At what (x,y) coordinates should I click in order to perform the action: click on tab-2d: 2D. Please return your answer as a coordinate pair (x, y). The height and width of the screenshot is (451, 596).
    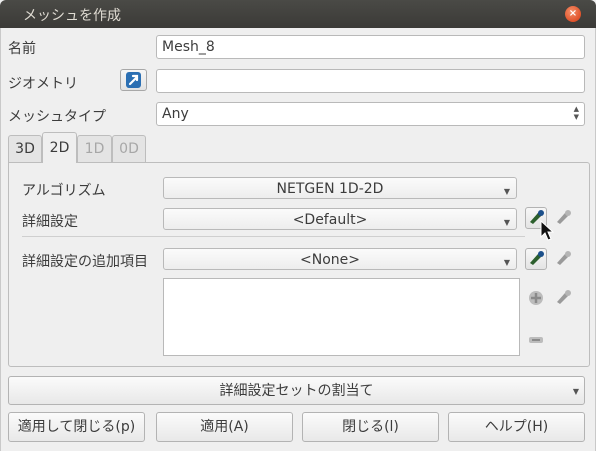
    Looking at the image, I should click on (59, 147).